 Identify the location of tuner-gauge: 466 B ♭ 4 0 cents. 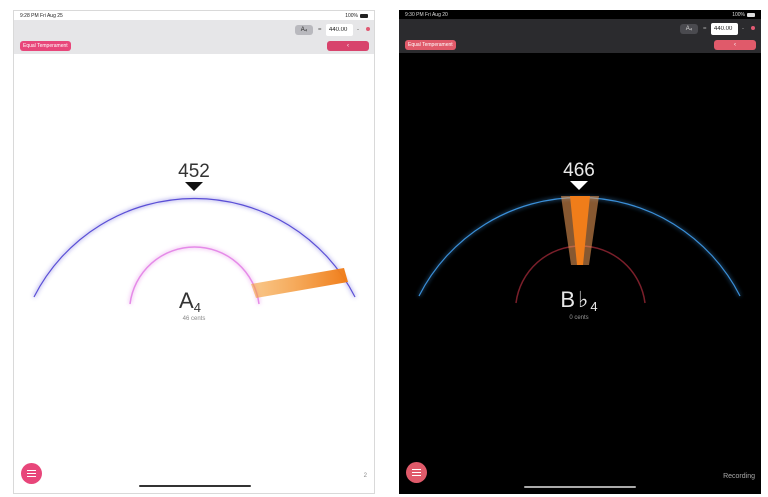
(579, 240).